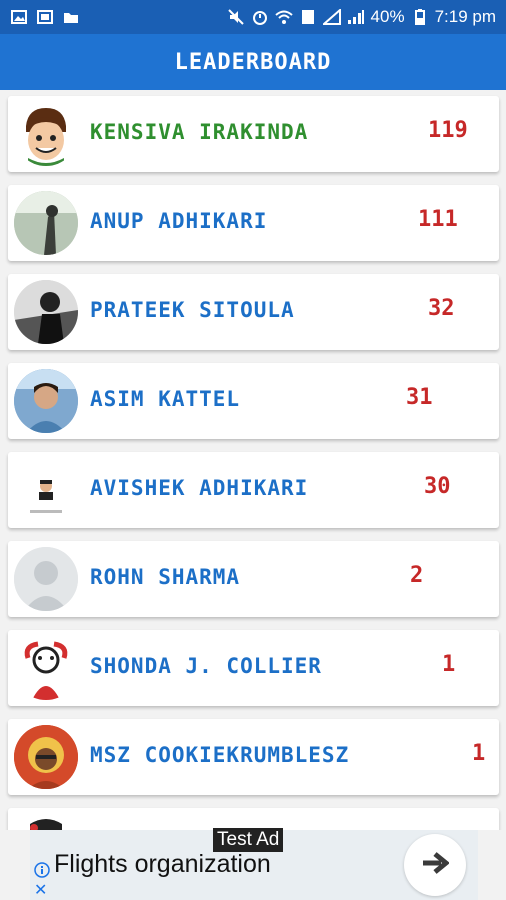 This screenshot has height=900, width=506. I want to click on ad-arrow-button, so click(435, 865).